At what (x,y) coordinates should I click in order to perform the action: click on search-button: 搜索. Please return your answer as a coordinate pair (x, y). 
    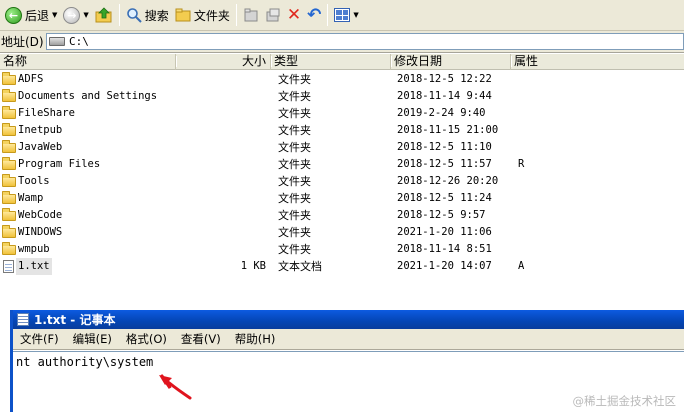
    Looking at the image, I should click on (147, 15).